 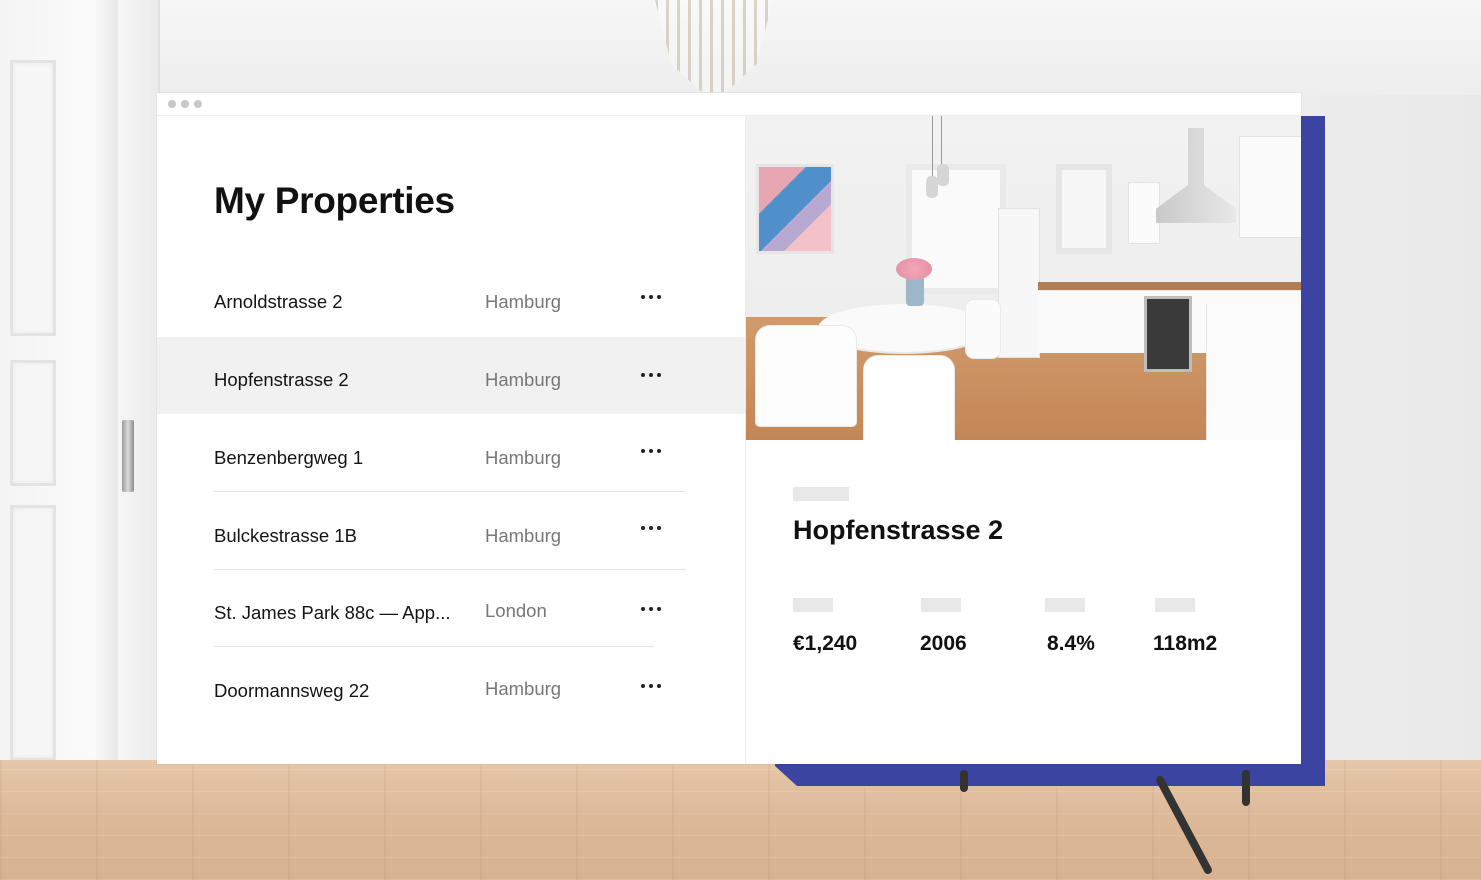 I want to click on property-row: Bulckestrasse 1B Hamburg, so click(x=451, y=530).